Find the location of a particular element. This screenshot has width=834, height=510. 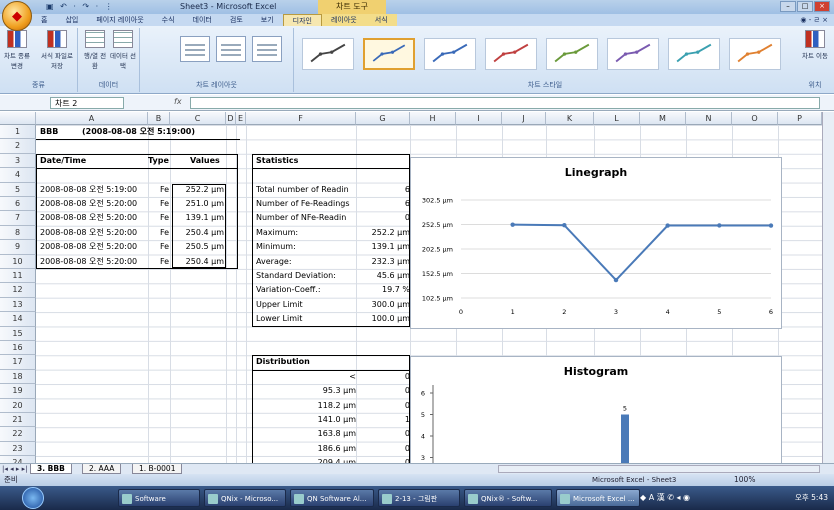

quick-access-toolbar: ▣ ↶ · ↷ · ⋮ is located at coordinates (80, 6).